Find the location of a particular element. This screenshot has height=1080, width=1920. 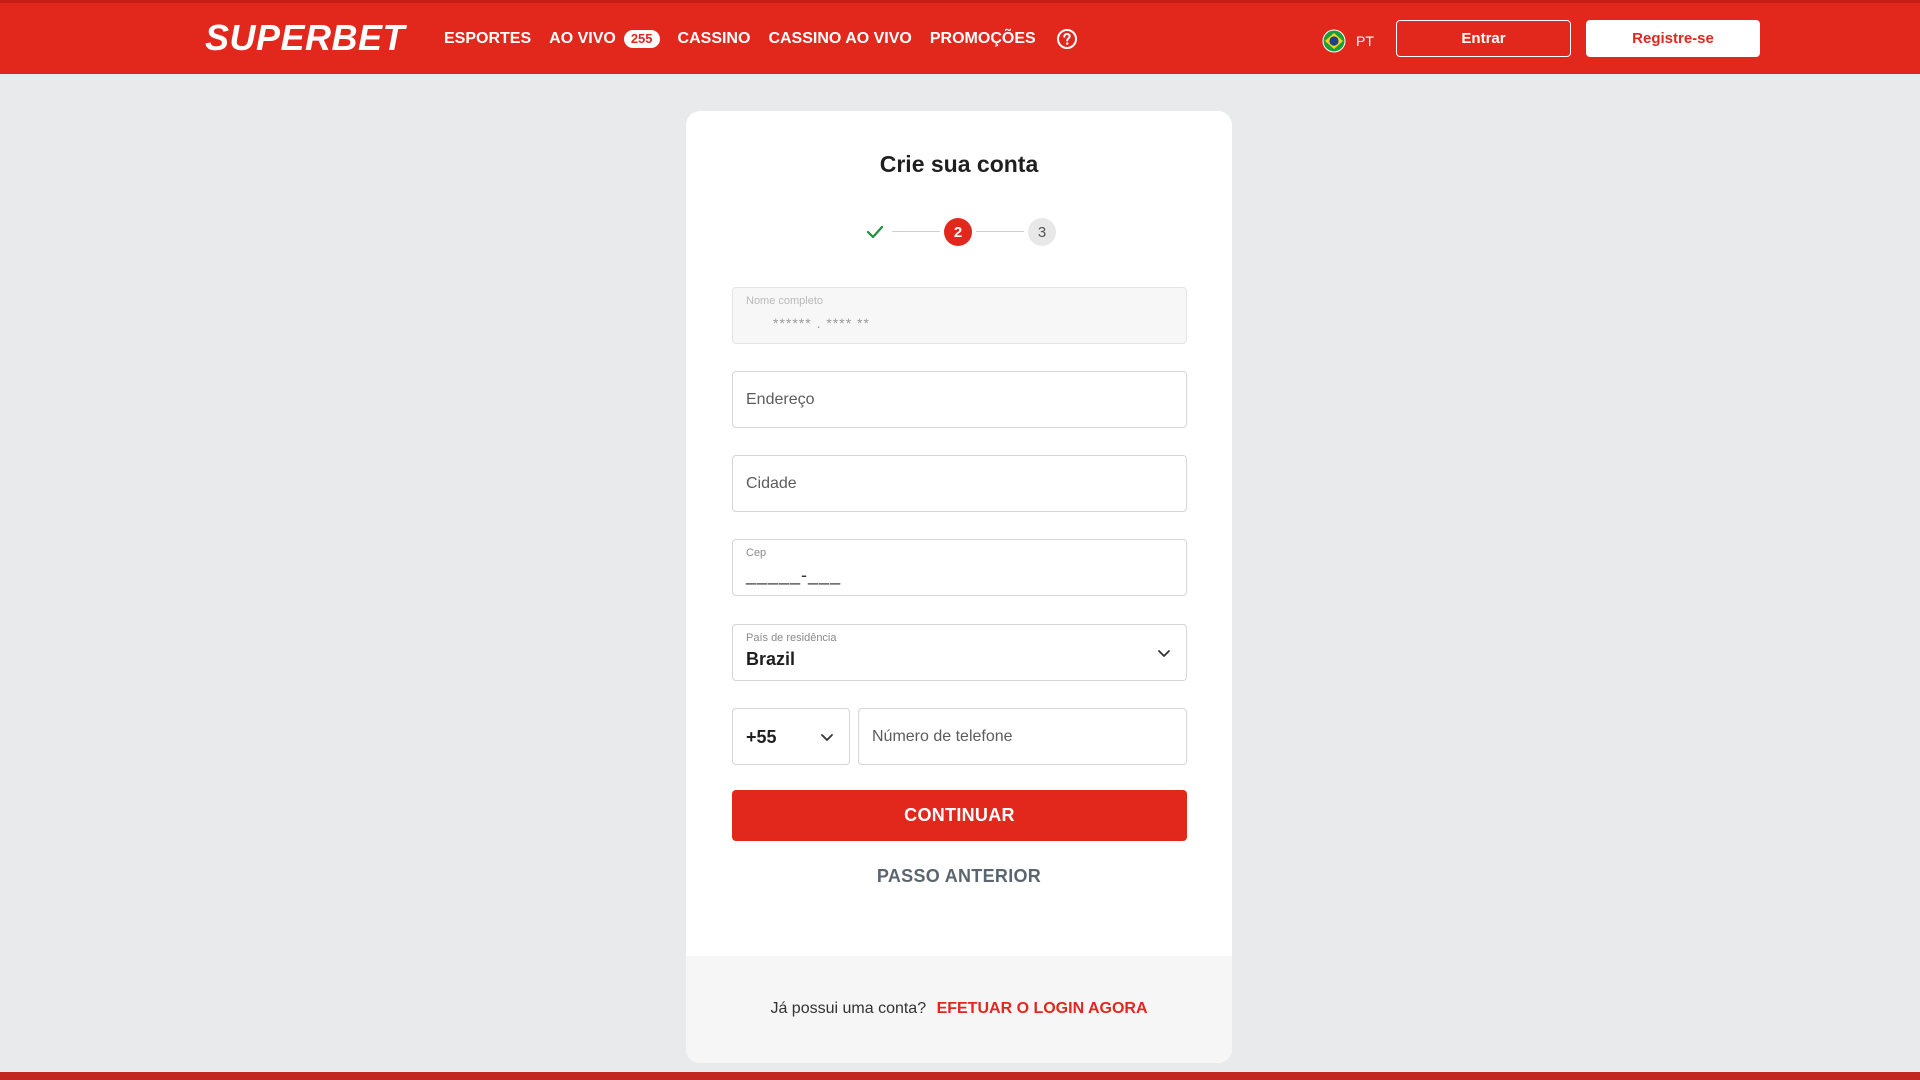

full-name-masked-value: ****** . **** ** is located at coordinates (821, 323).